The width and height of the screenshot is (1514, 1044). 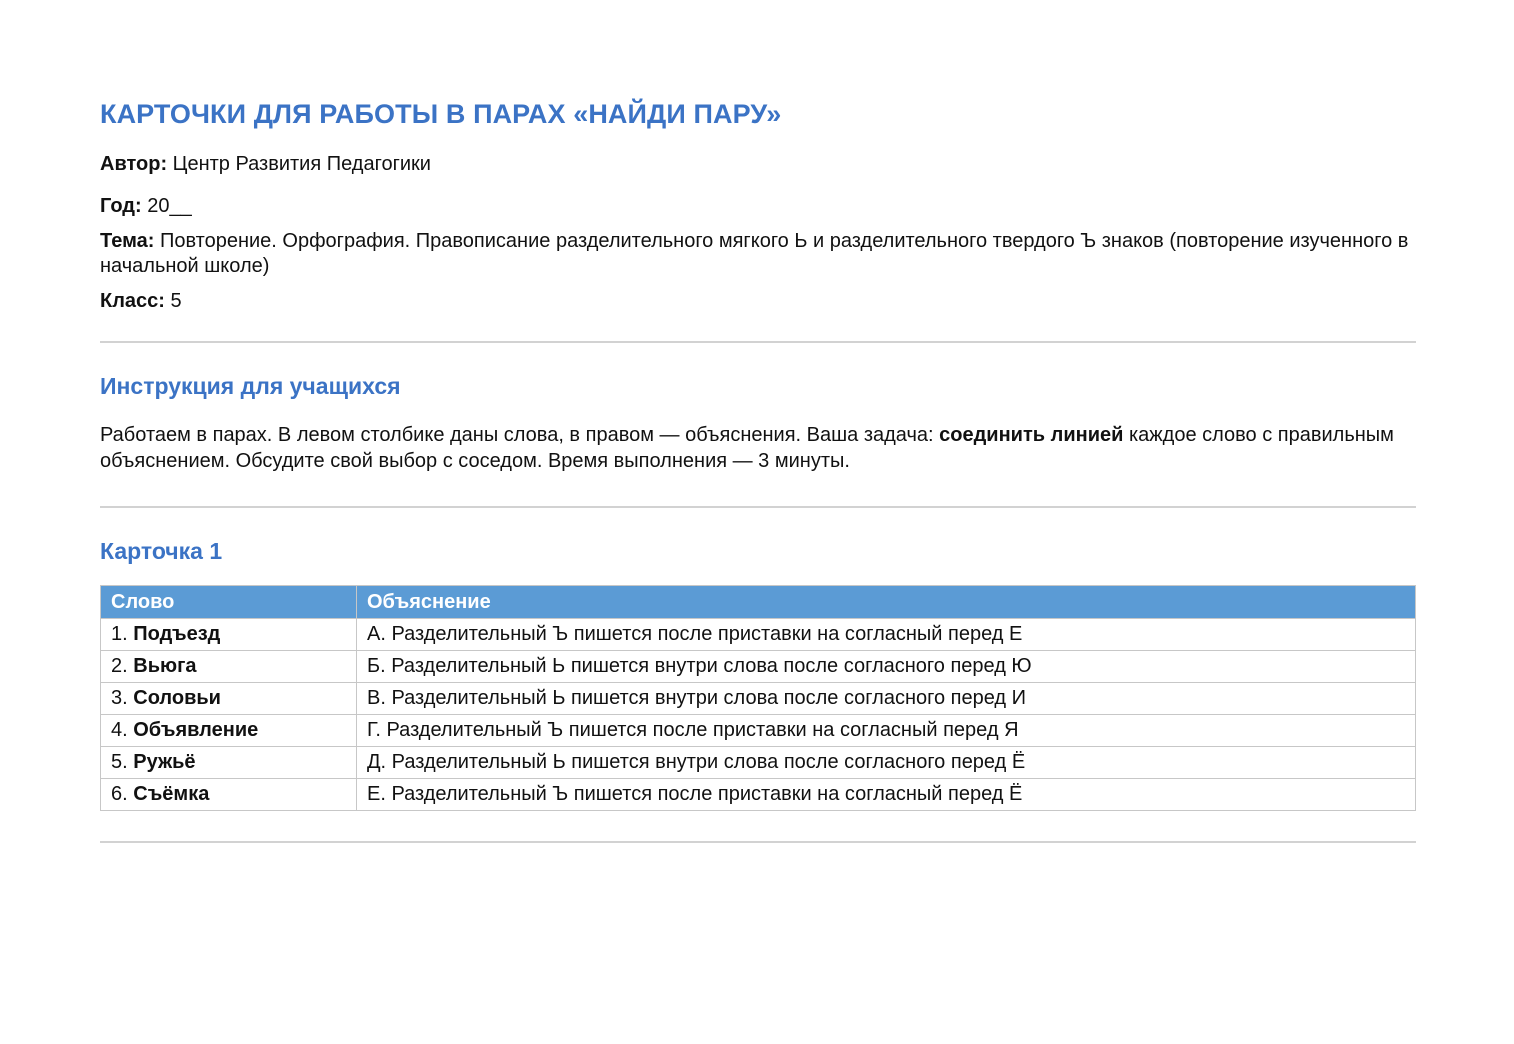 I want to click on word-cell: 1. Подъезд, so click(x=228, y=634).